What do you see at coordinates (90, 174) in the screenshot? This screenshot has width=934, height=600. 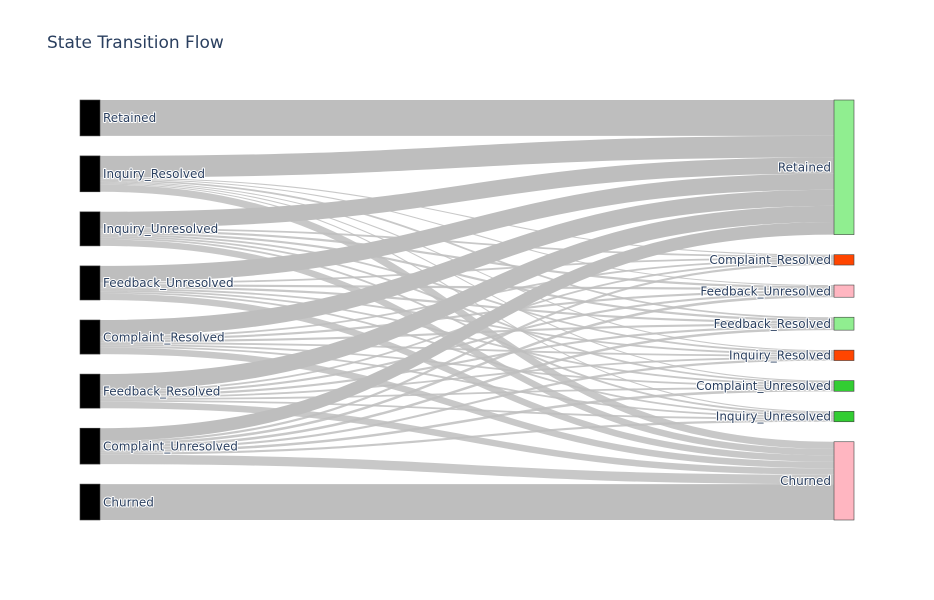 I see `source-node-inquiry-resolved` at bounding box center [90, 174].